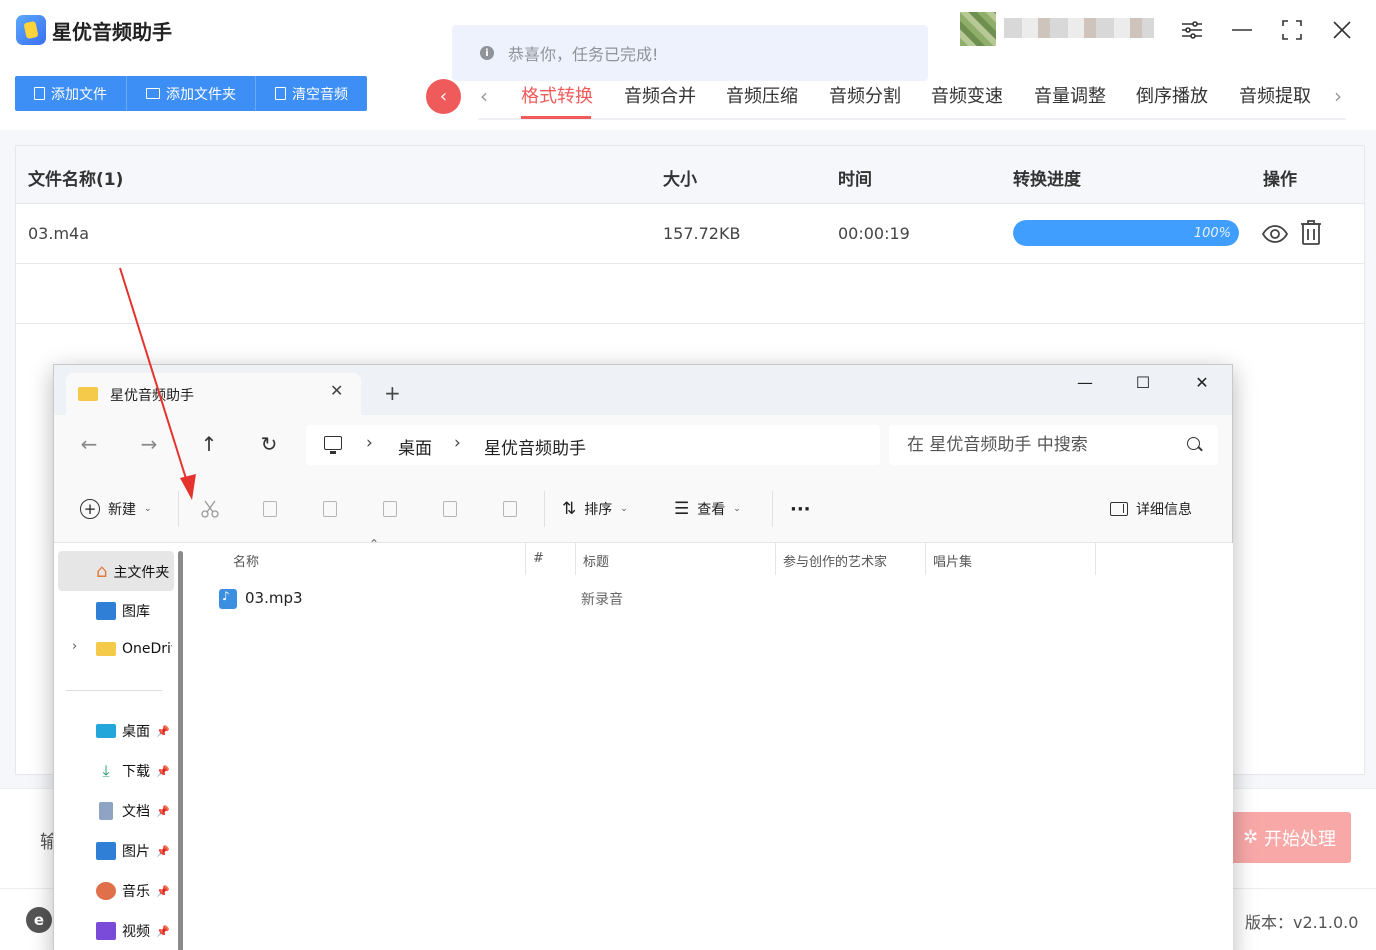  What do you see at coordinates (1143, 382) in the screenshot?
I see `maximize-icon: ☐` at bounding box center [1143, 382].